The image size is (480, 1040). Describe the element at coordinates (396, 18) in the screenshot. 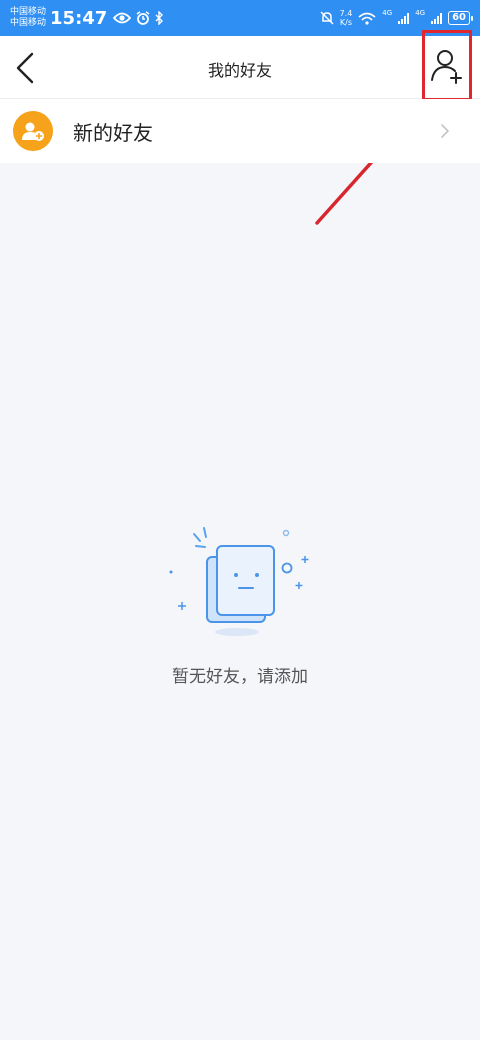

I see `status-icons-right: 7.4 K/s 4G 4G 60` at that location.